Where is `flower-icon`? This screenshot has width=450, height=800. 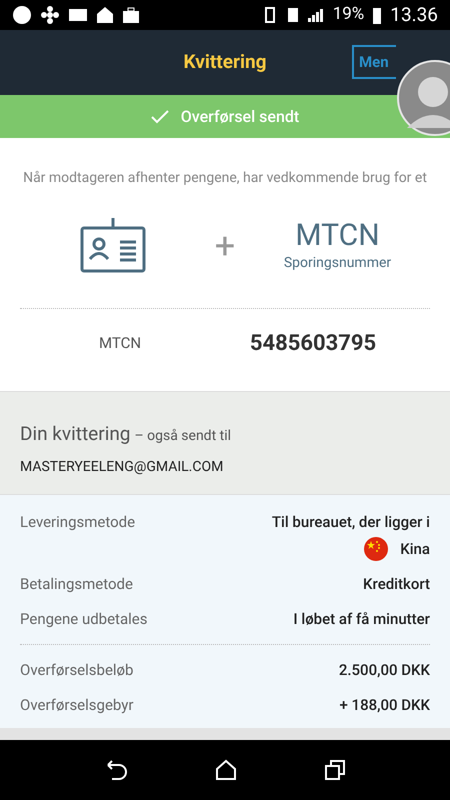
flower-icon is located at coordinates (50, 15).